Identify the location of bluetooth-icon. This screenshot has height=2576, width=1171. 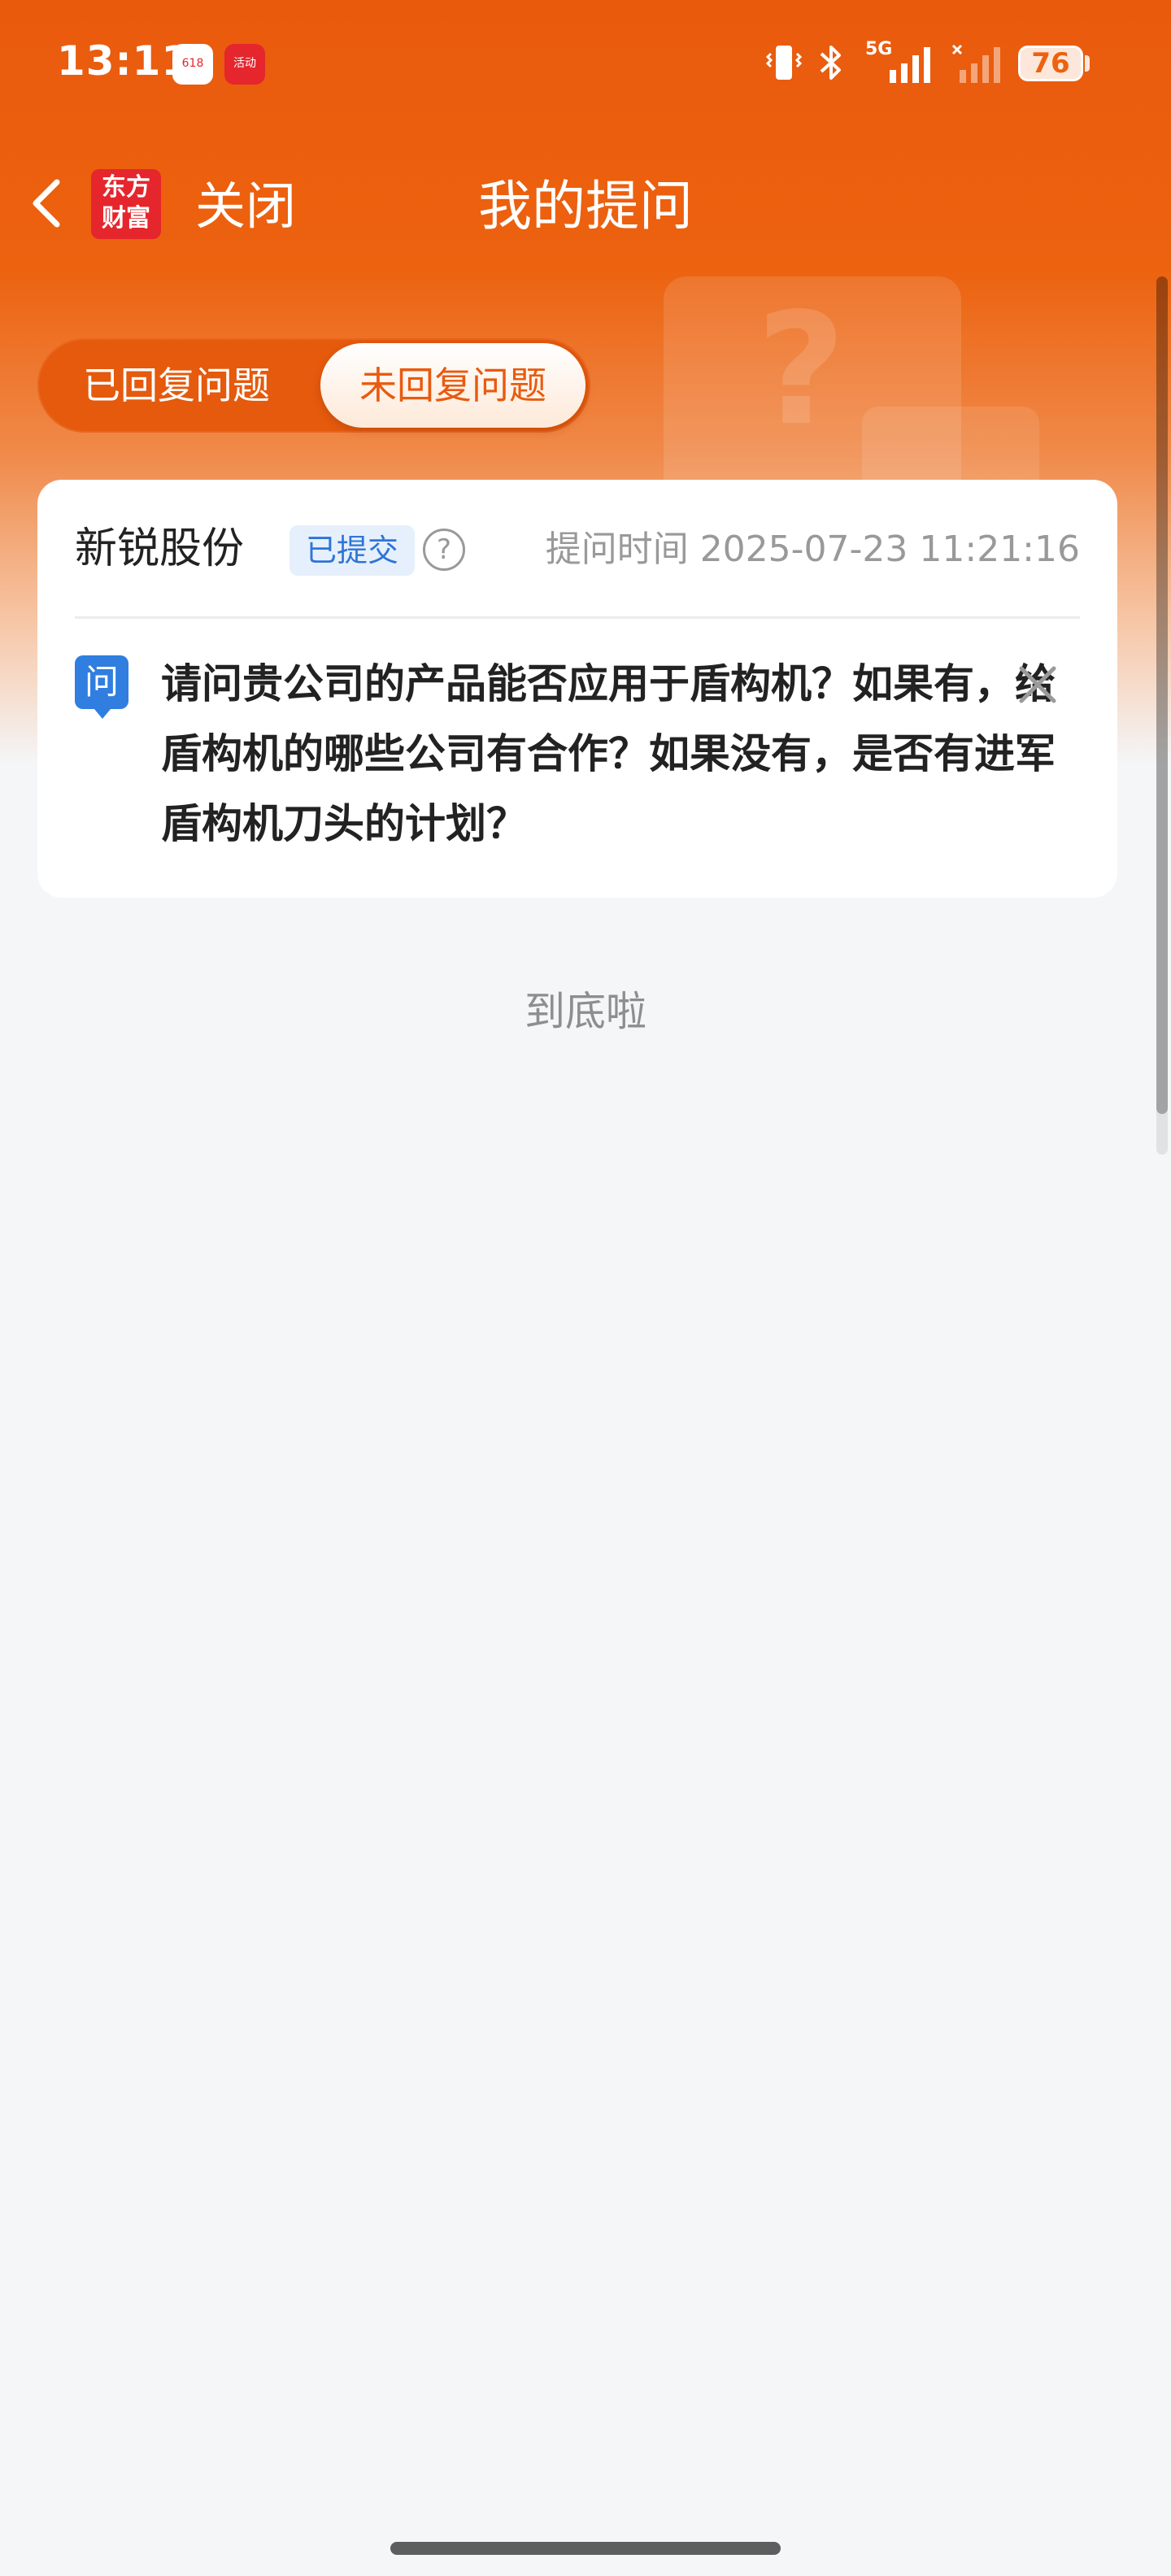
(831, 63).